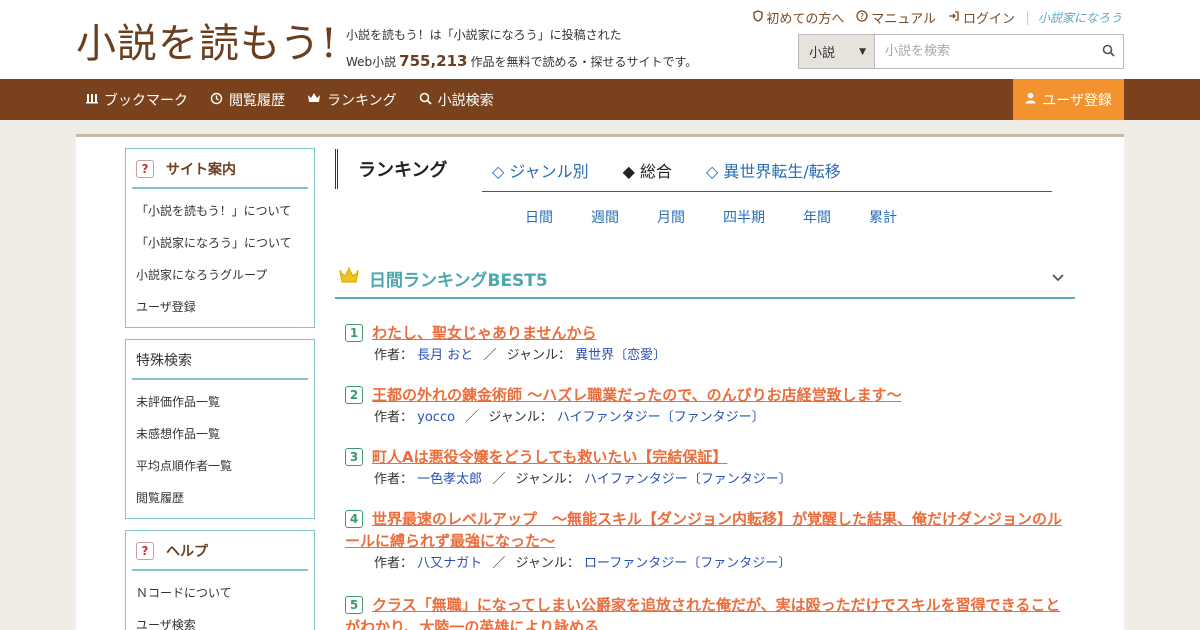 This screenshot has height=630, width=1200. I want to click on period-quarterly: 四半期, so click(744, 217).